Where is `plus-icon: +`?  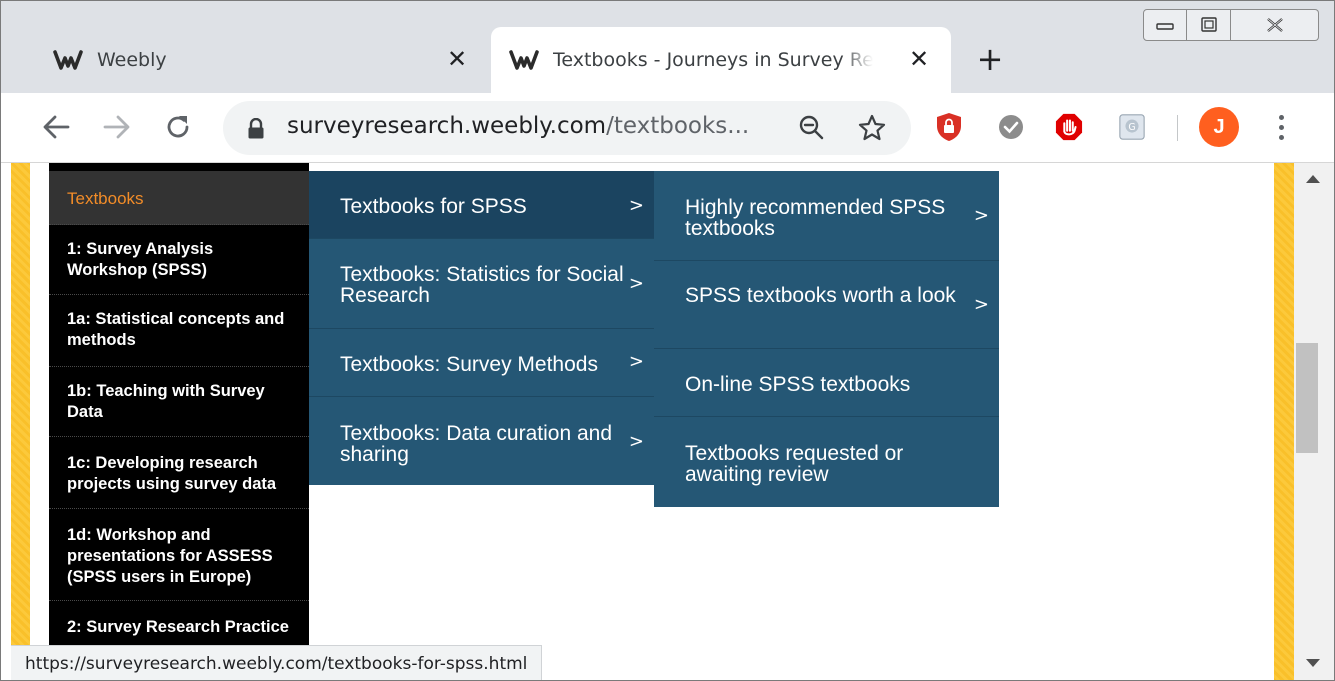
plus-icon: + is located at coordinates (990, 60).